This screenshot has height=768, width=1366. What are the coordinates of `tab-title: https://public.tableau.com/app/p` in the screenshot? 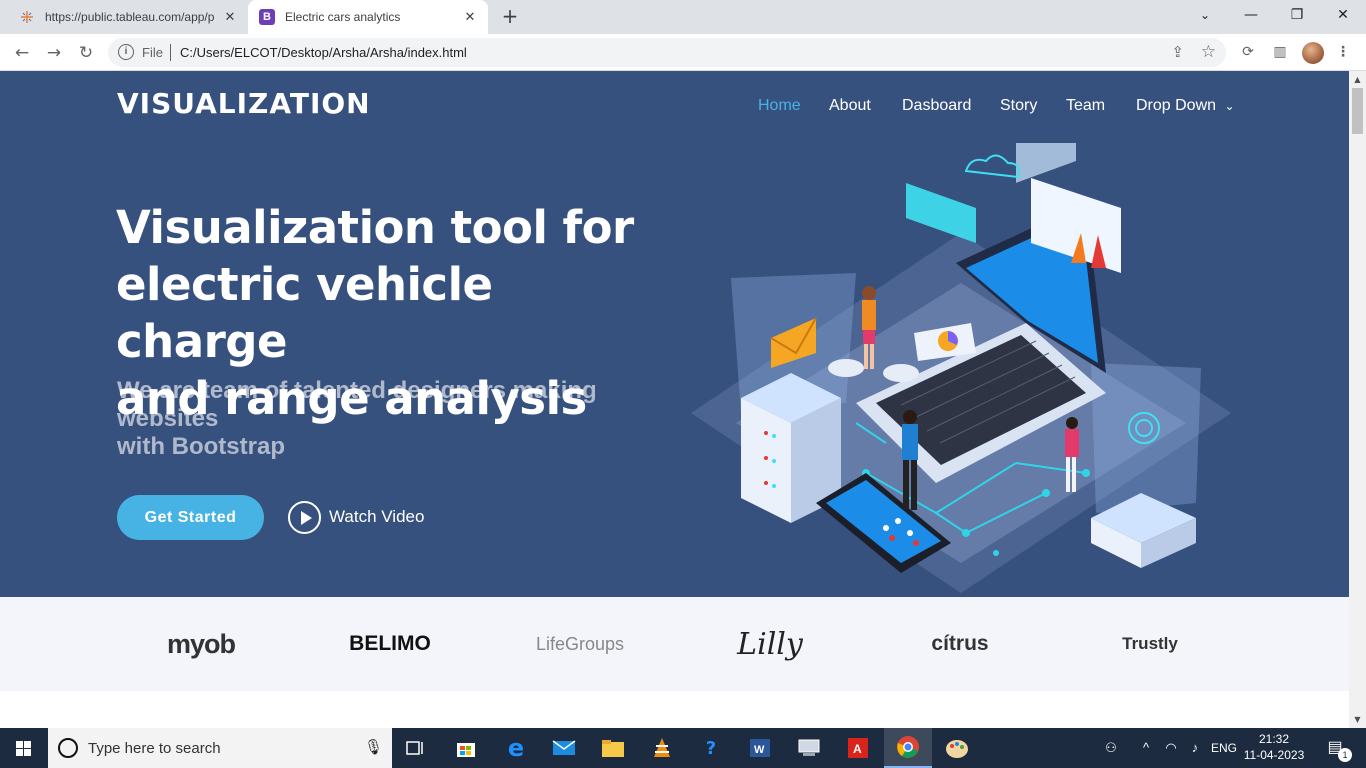 It's located at (130, 17).